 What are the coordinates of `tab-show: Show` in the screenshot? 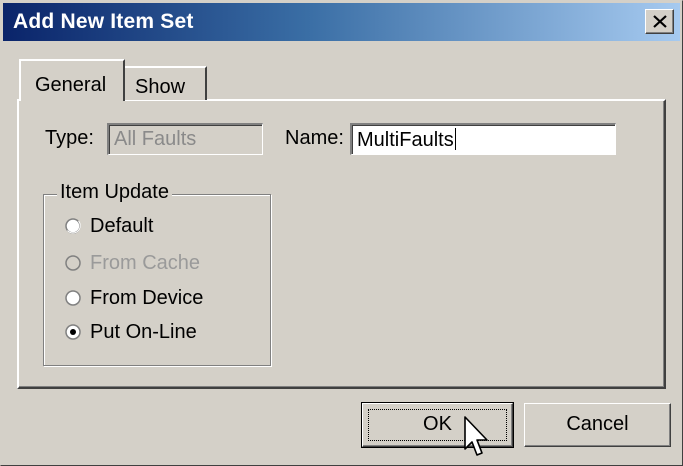 It's located at (166, 83).